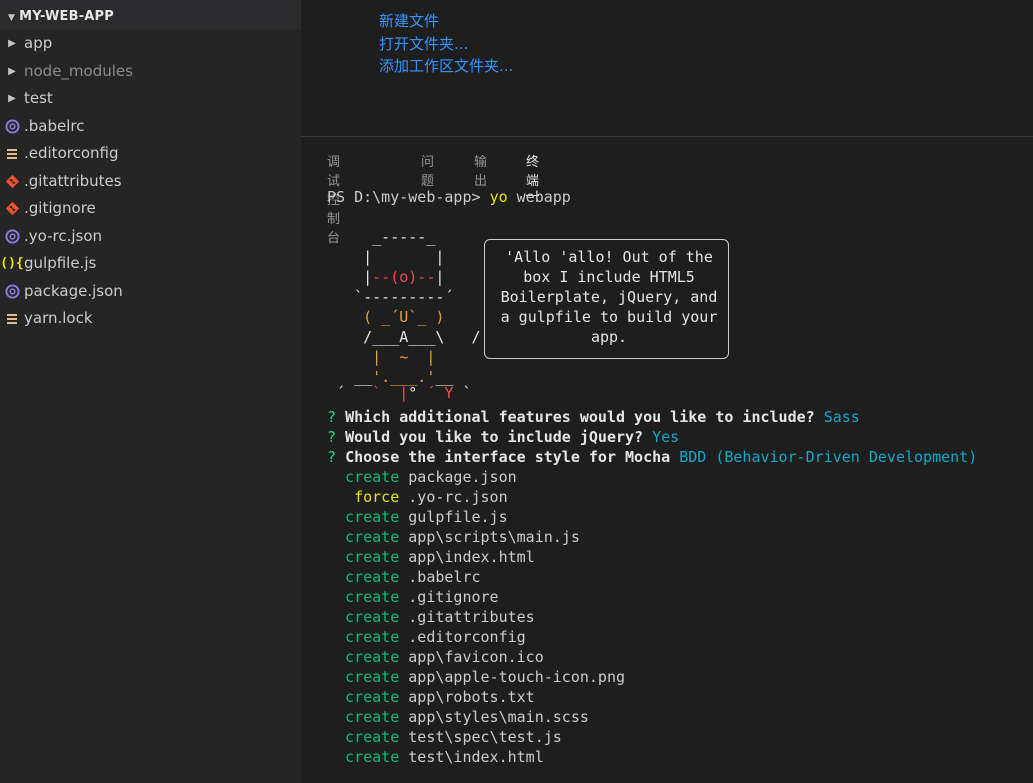  I want to click on command-args: webapp, so click(539, 197).